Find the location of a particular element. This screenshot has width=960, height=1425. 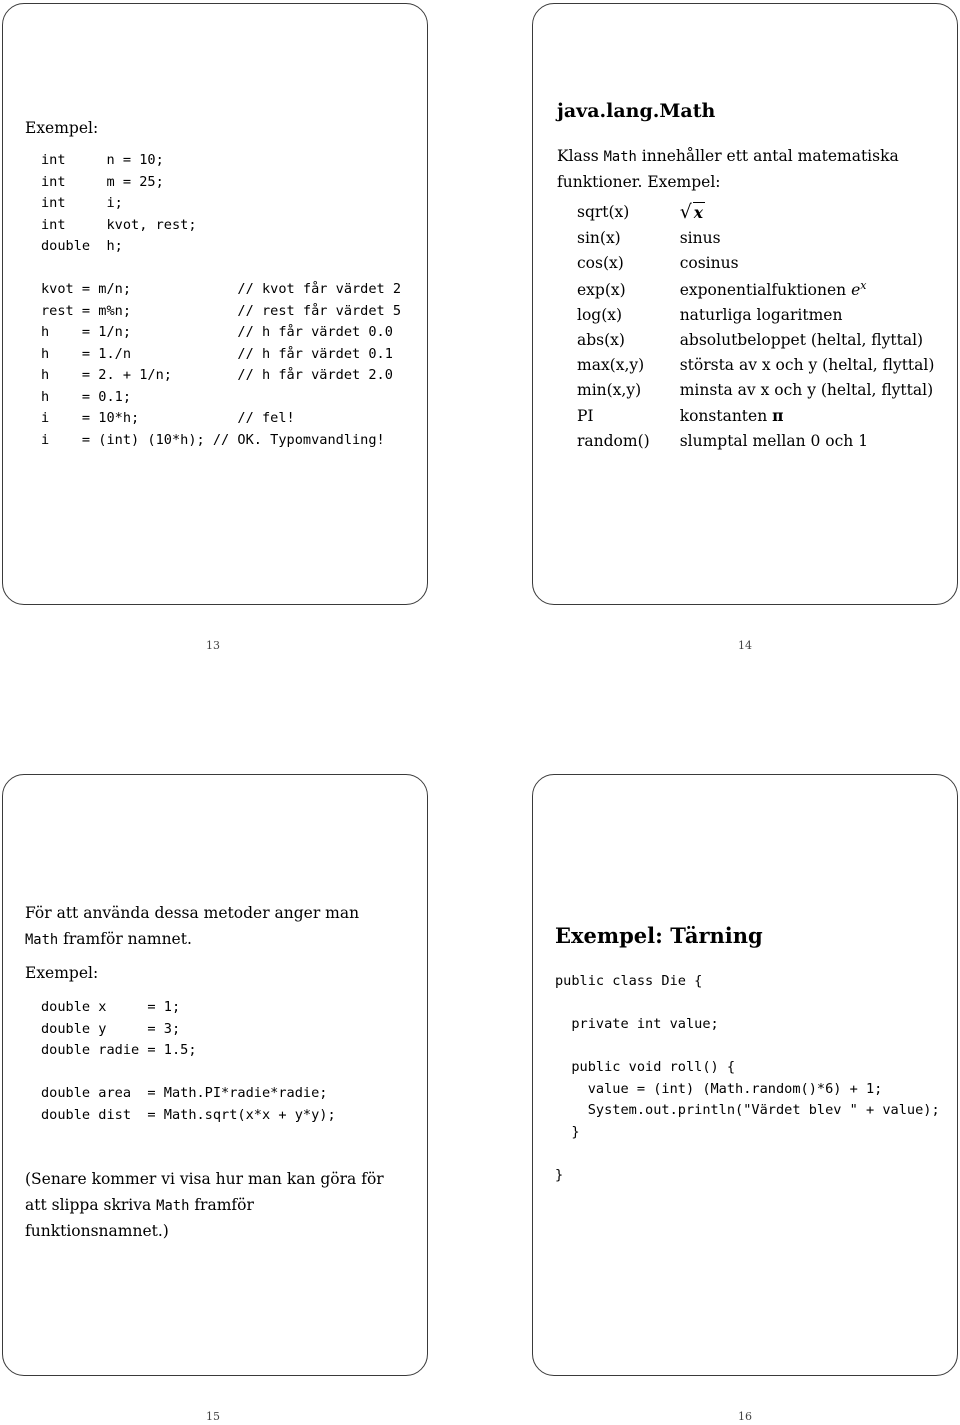

slide15-note-b-mono: Math is located at coordinates (173, 1206).